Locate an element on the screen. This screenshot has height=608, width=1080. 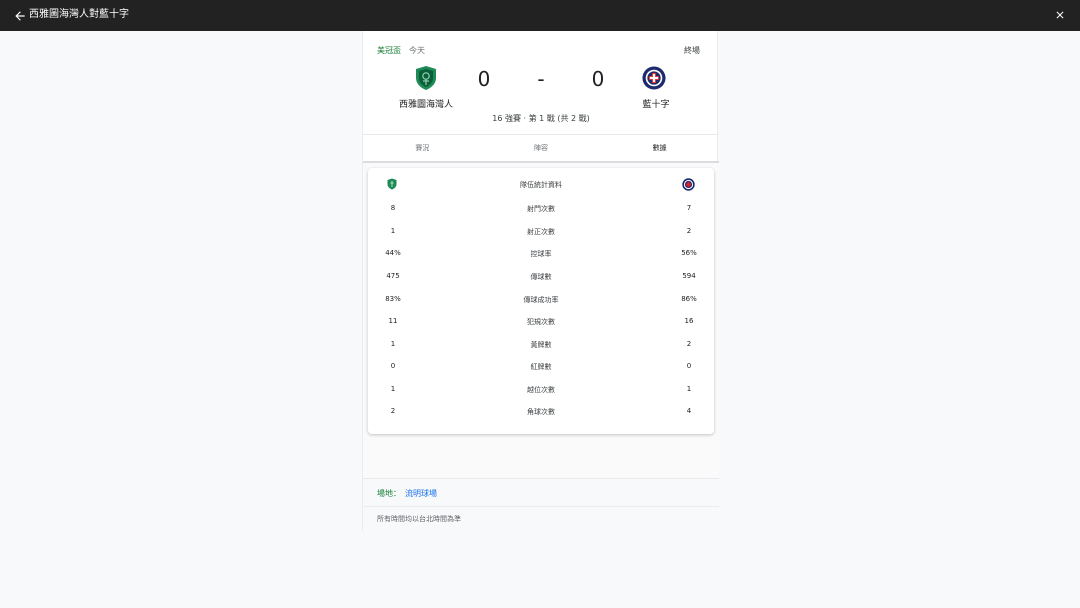
match-date: 今天 is located at coordinates (417, 50).